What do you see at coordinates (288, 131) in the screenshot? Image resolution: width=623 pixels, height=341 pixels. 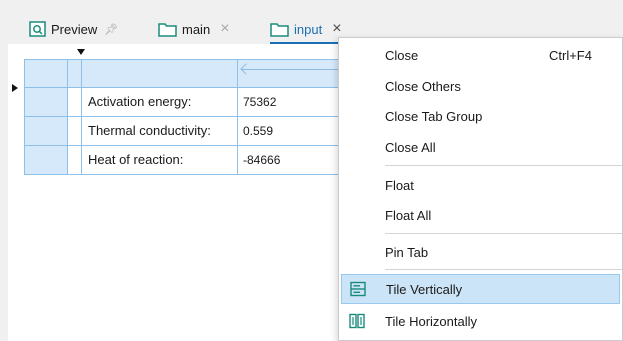 I see `thermal-conductivity-field: 0.559` at bounding box center [288, 131].